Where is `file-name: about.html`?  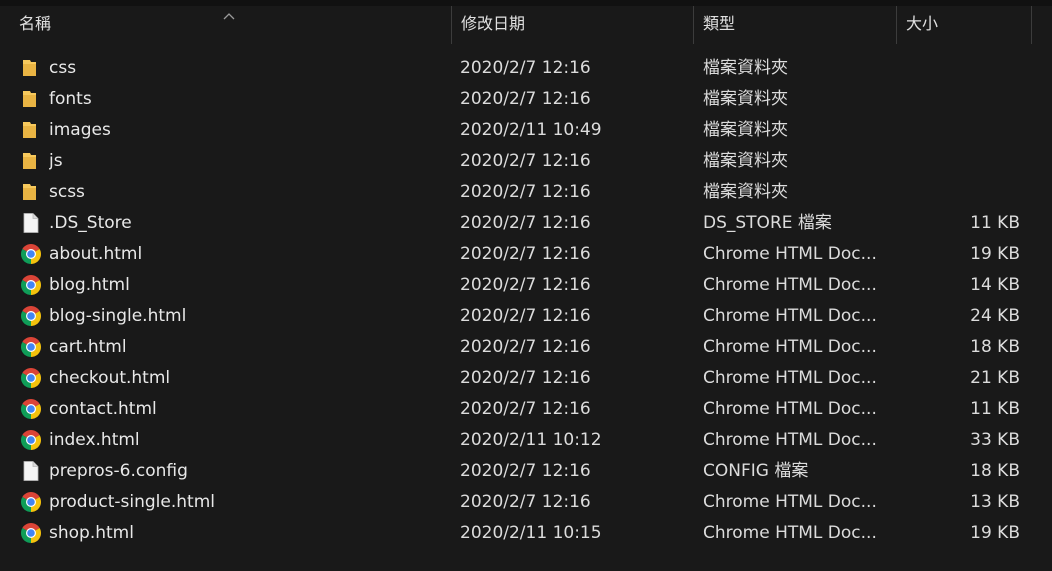
file-name: about.html is located at coordinates (96, 254).